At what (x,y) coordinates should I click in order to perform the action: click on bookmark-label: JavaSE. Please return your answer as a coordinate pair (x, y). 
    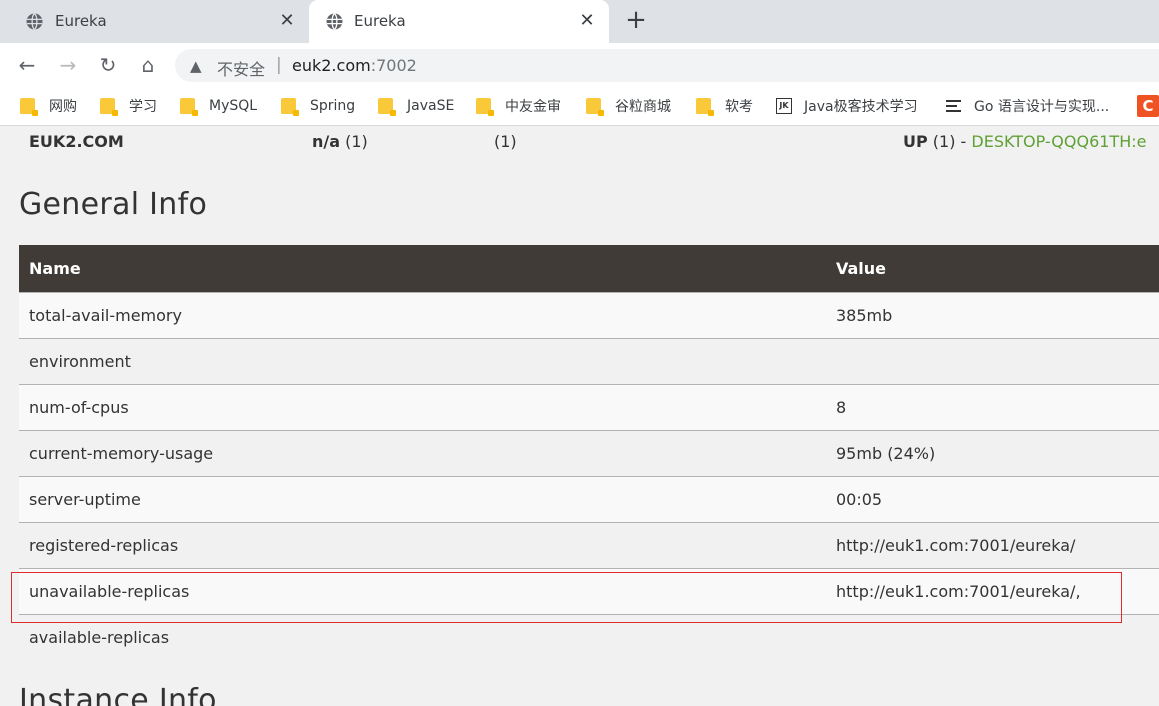
    Looking at the image, I should click on (431, 106).